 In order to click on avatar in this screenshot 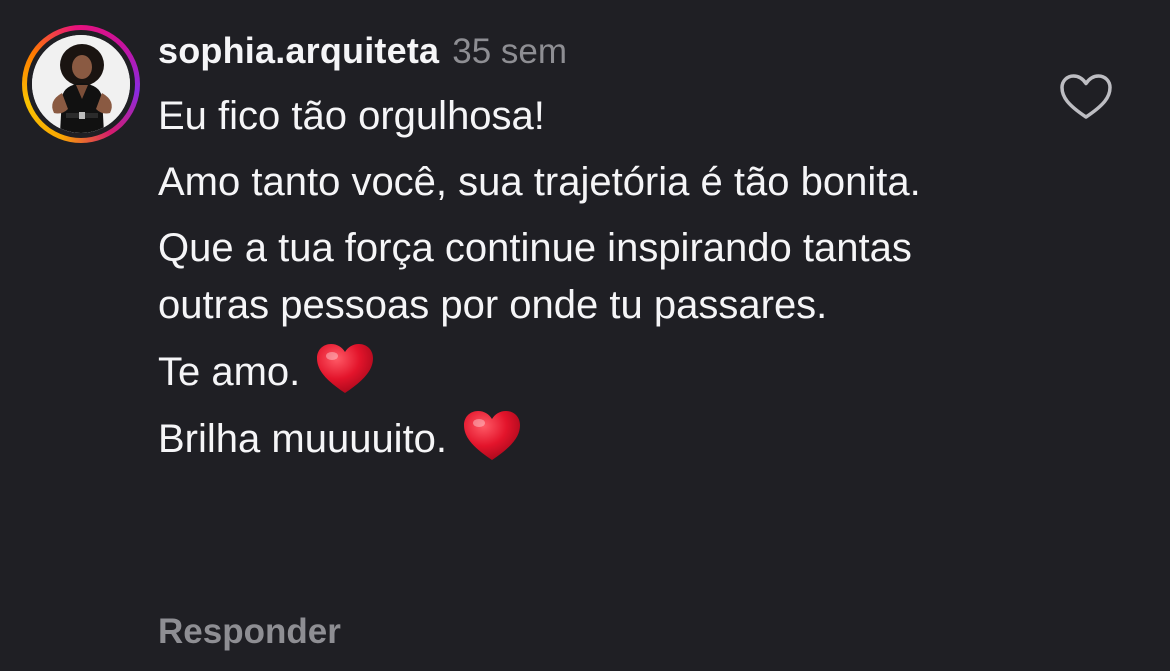, I will do `click(81, 84)`.